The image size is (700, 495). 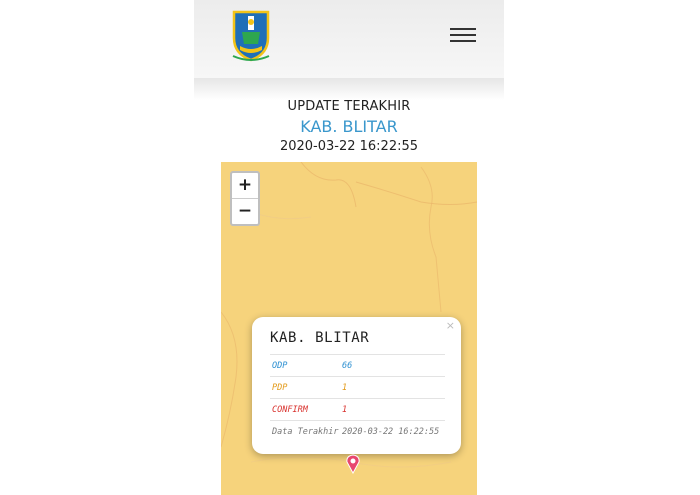 What do you see at coordinates (320, 338) in the screenshot?
I see `popup-title: KAB. BLITAR` at bounding box center [320, 338].